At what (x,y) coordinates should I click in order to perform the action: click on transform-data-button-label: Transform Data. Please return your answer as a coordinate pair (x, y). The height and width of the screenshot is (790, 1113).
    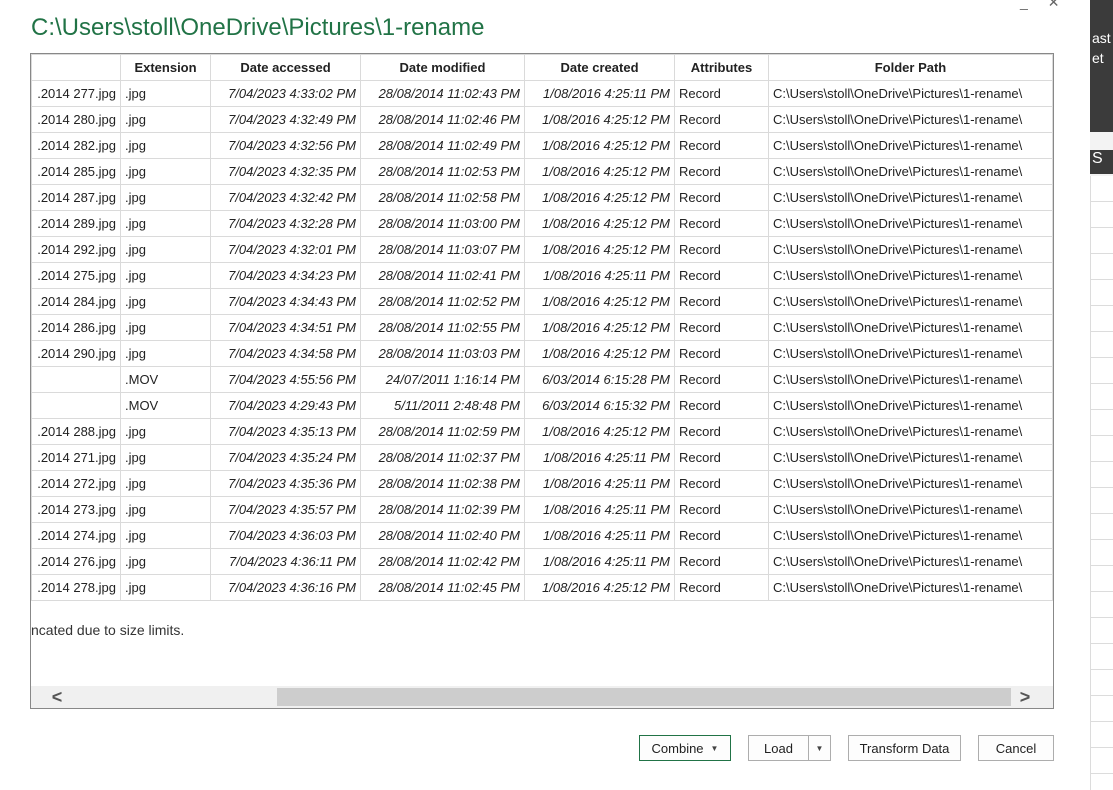
    Looking at the image, I should click on (904, 748).